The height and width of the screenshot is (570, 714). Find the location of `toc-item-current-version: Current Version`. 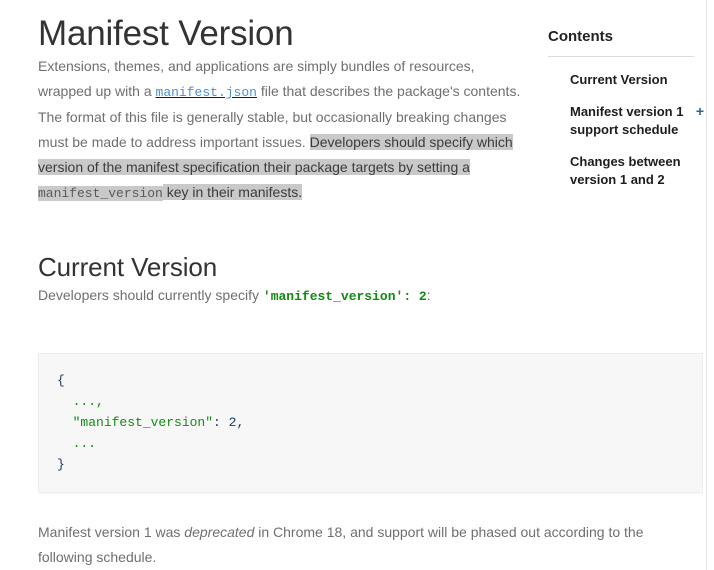

toc-item-current-version: Current Version is located at coordinates (627, 80).